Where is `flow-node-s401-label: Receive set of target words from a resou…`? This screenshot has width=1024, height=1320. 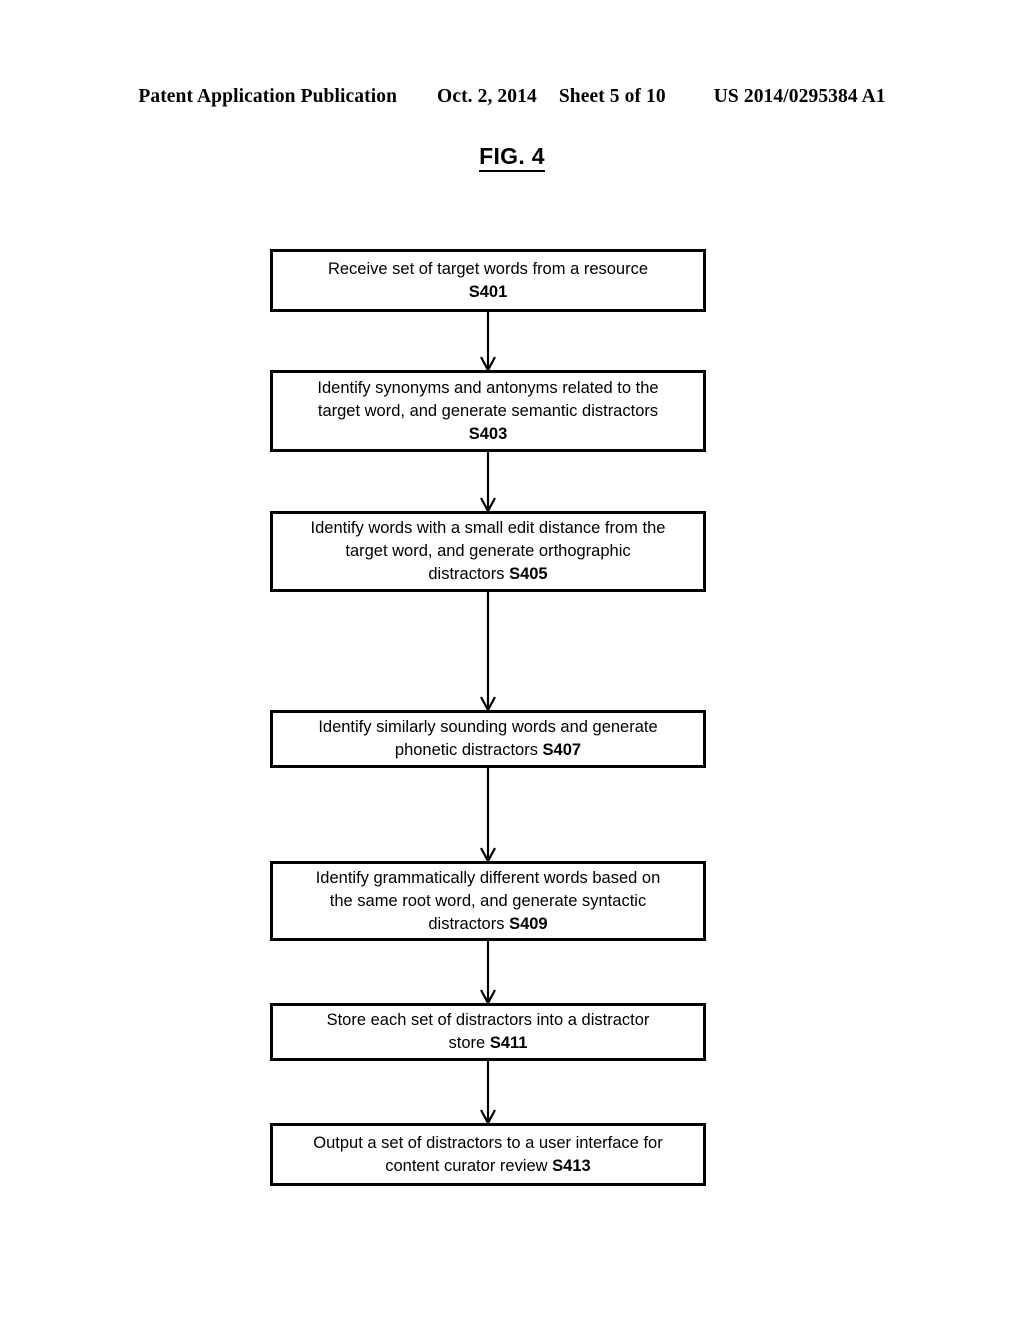 flow-node-s401-label: Receive set of target words from a resou… is located at coordinates (488, 280).